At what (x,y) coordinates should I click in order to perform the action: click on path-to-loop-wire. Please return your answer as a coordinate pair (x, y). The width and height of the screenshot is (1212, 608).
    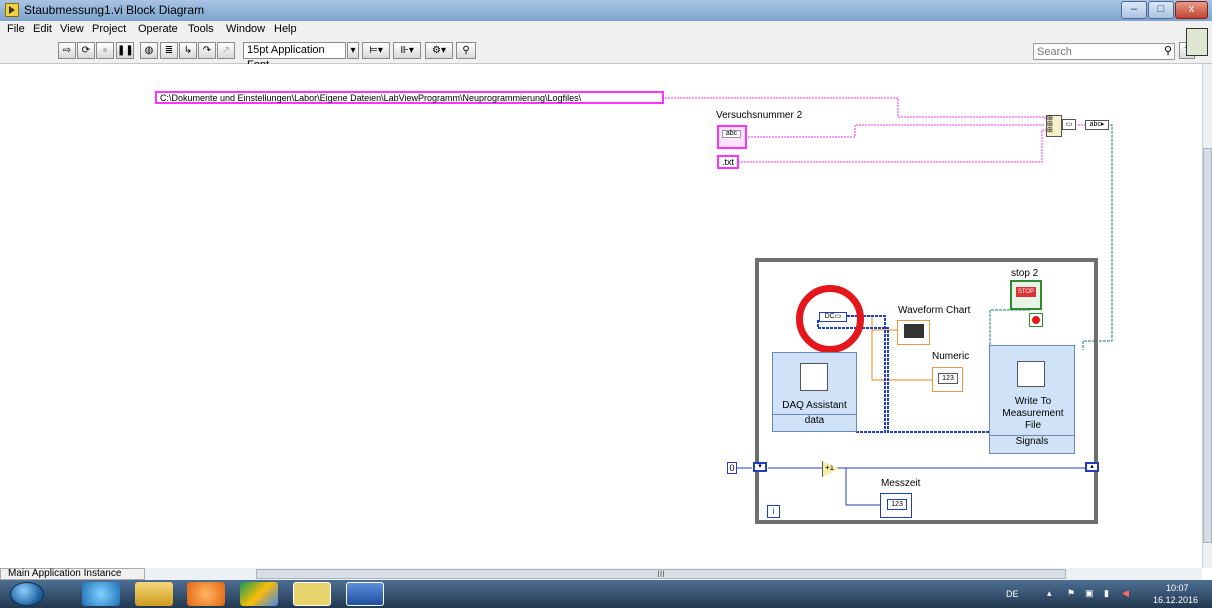
    Looking at the image, I should click on (1105, 233).